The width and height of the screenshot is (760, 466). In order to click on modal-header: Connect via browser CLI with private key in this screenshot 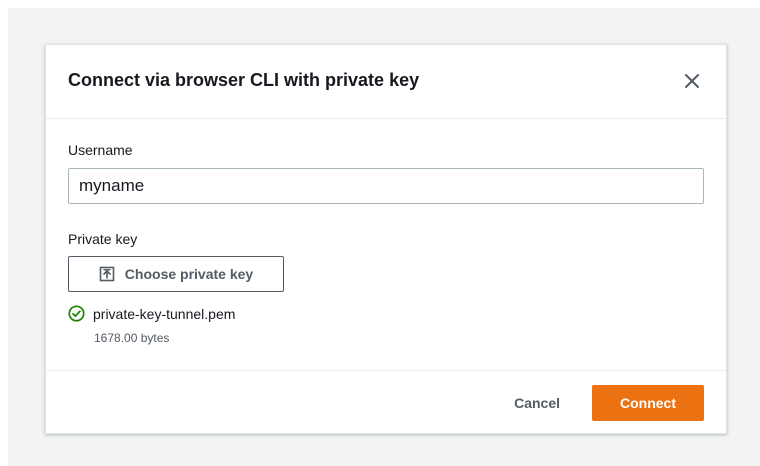, I will do `click(386, 82)`.